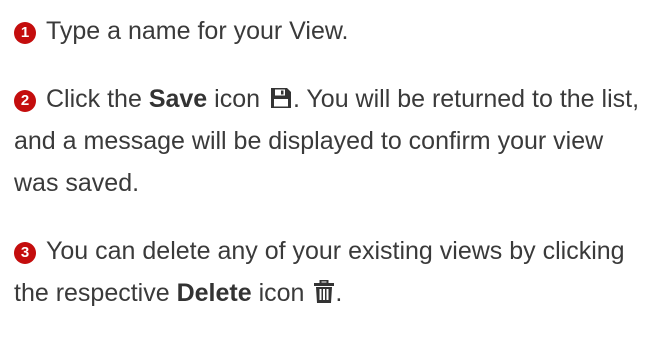 The image size is (647, 356). I want to click on trash-icon, so click(324, 292).